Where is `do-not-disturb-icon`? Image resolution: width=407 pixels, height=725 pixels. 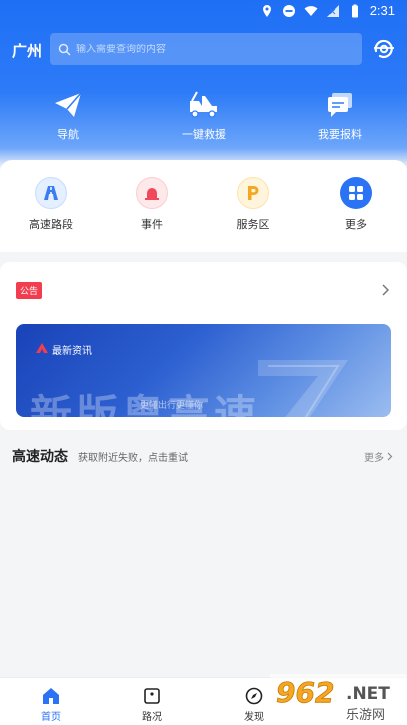 do-not-disturb-icon is located at coordinates (288, 10).